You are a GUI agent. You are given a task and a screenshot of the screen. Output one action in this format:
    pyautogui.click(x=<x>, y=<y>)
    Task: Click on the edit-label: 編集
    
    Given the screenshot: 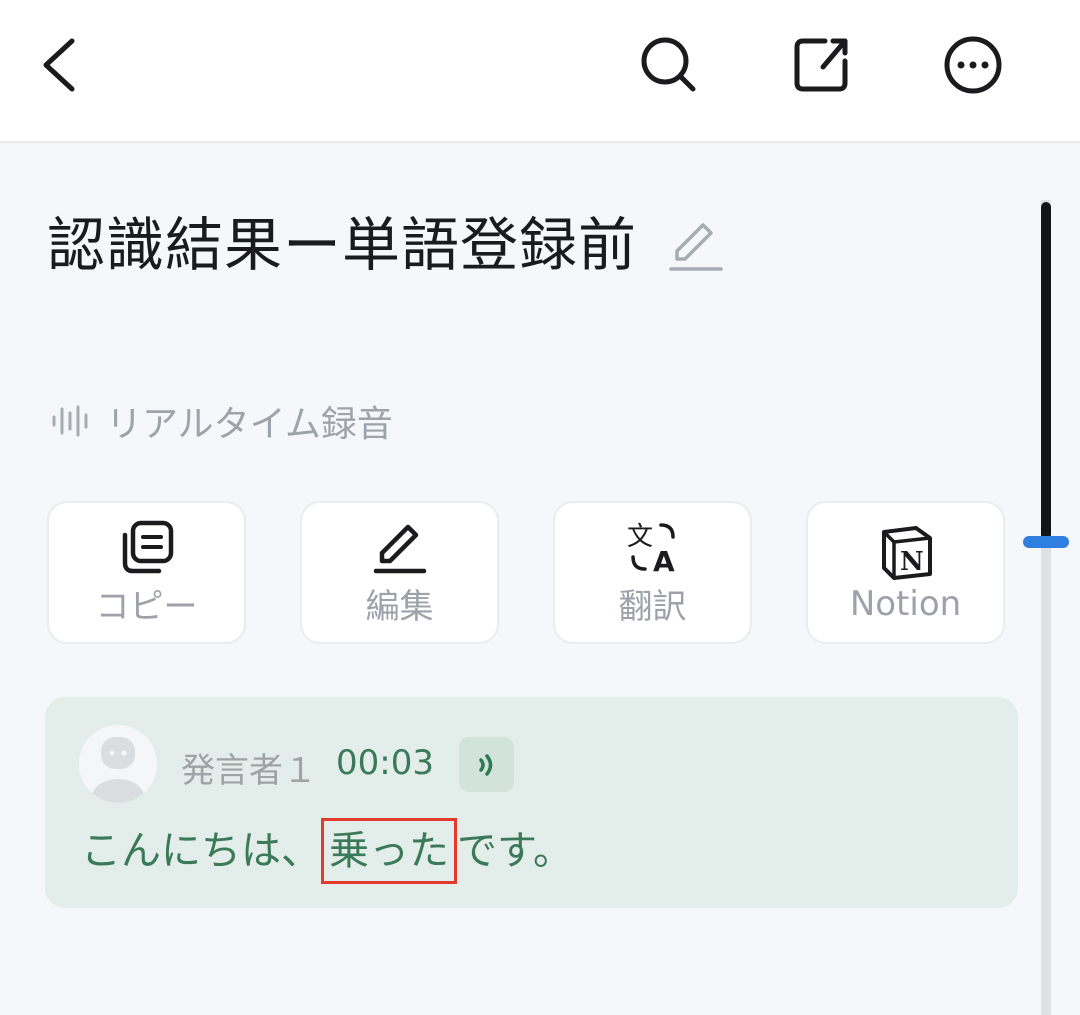 What is the action you would take?
    pyautogui.click(x=399, y=607)
    